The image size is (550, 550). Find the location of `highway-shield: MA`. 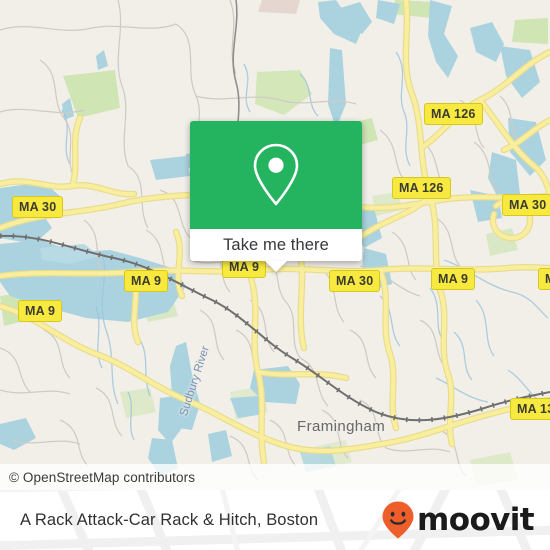

highway-shield: MA is located at coordinates (544, 279).